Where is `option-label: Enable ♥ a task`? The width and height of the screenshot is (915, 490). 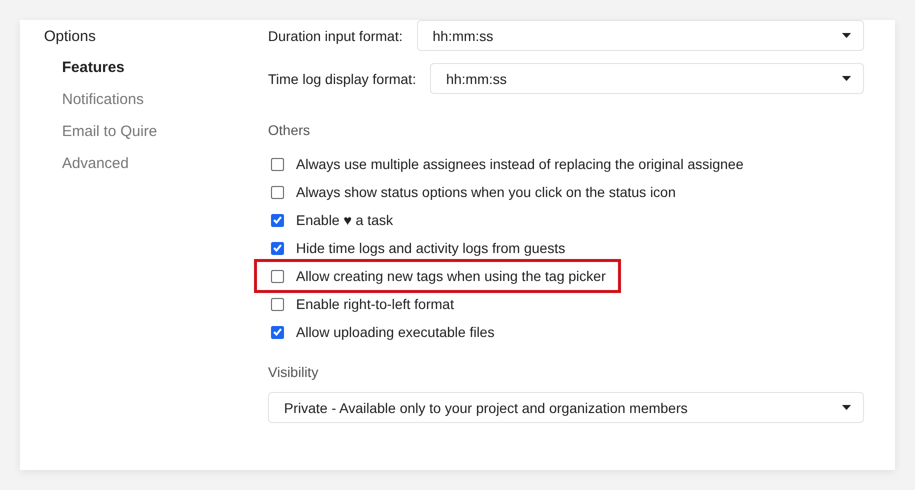
option-label: Enable ♥ a task is located at coordinates (345, 220).